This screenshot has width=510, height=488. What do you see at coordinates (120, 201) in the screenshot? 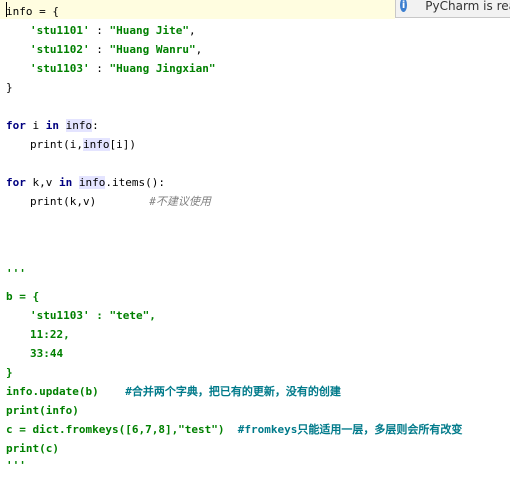
I see `code-line-11: print(k,v) #不建议使用` at bounding box center [120, 201].